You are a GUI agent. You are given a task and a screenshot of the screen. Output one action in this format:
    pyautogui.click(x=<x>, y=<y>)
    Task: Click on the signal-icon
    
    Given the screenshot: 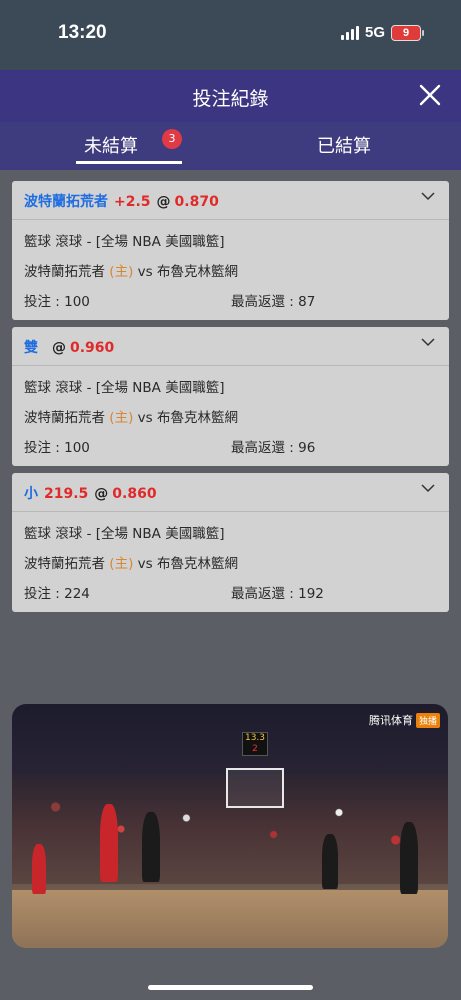 What is the action you would take?
    pyautogui.click(x=349, y=32)
    